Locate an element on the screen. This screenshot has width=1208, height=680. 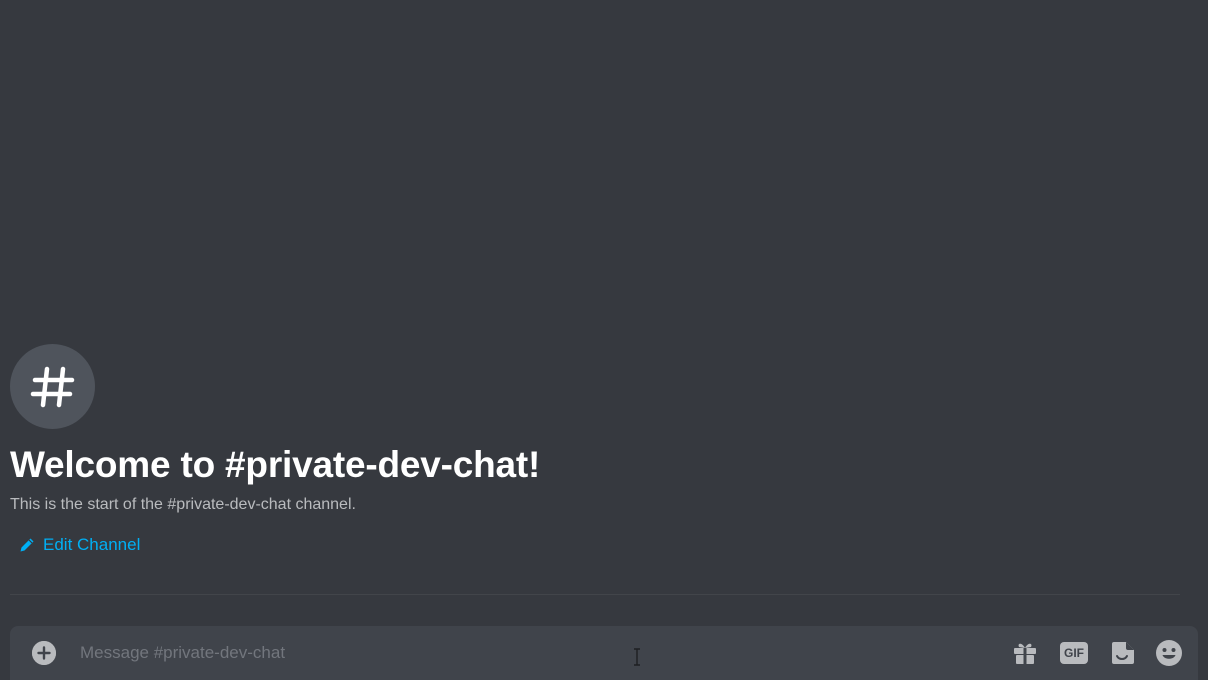
add-attachment-button is located at coordinates (44, 653).